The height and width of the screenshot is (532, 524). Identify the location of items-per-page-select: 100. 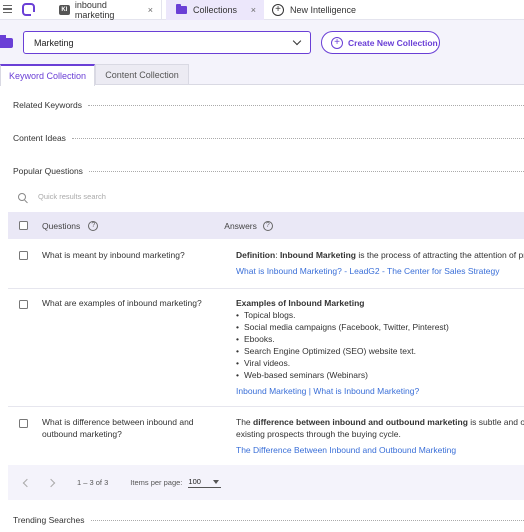
(205, 482).